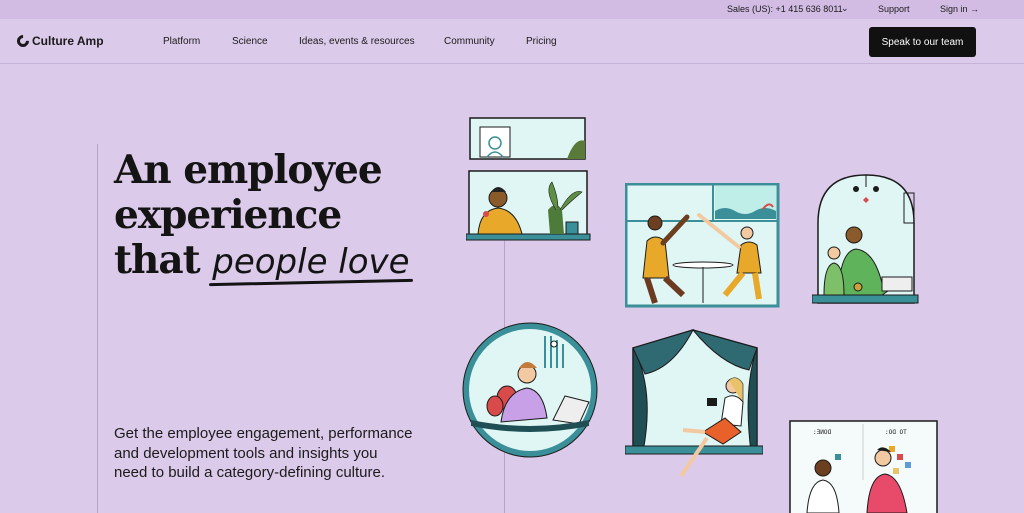 This screenshot has width=1024, height=513. What do you see at coordinates (864, 466) in the screenshot?
I see `illustration-window-whiteboard` at bounding box center [864, 466].